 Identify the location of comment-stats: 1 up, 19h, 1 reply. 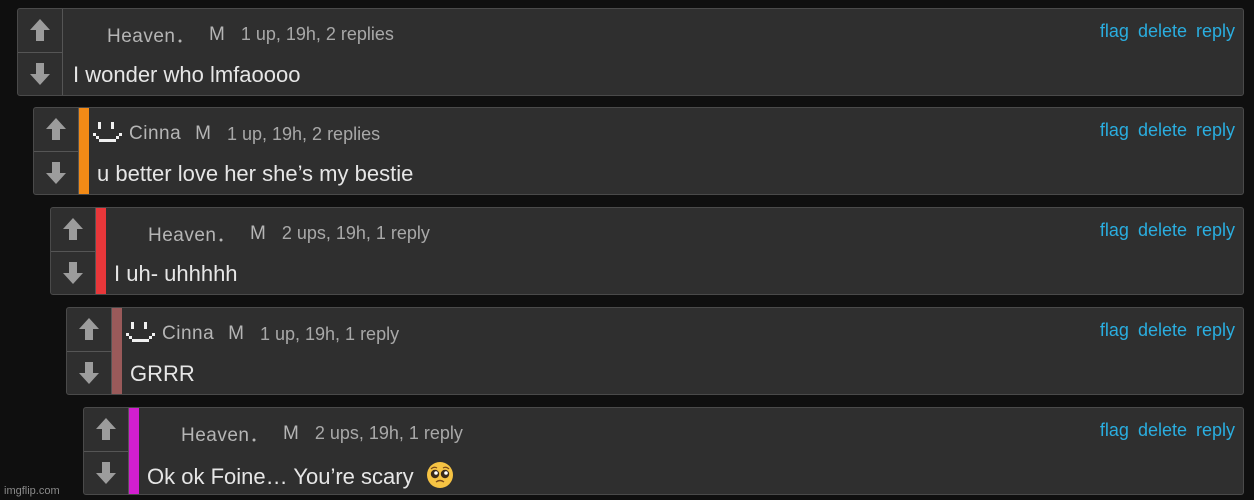
(329, 333).